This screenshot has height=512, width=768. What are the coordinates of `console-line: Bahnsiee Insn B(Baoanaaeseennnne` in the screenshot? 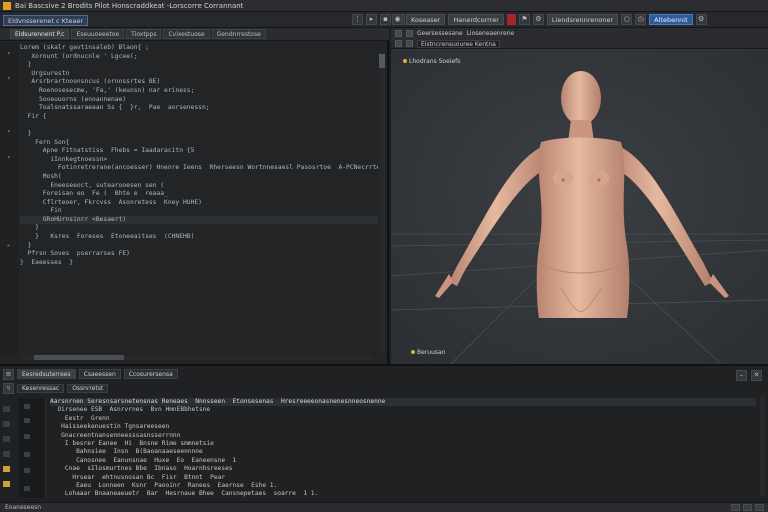 It's located at (403, 452).